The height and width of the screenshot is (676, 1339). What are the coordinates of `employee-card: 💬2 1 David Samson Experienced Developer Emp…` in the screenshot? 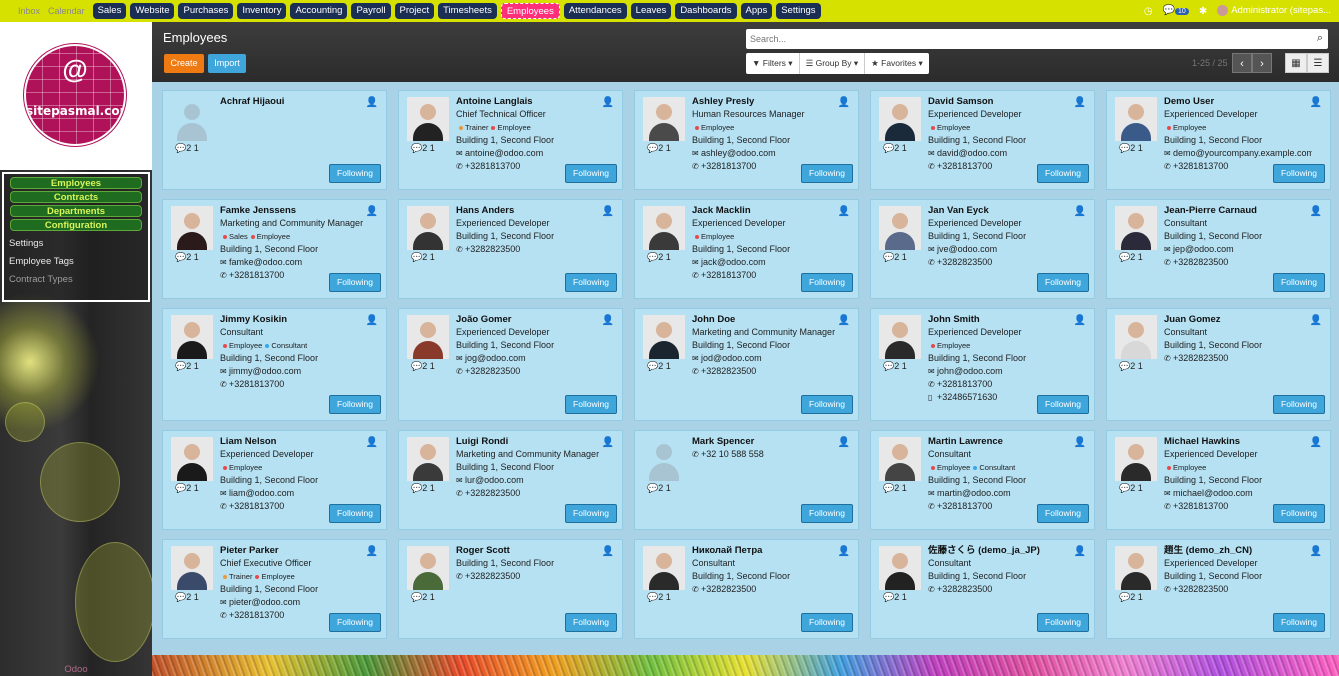 It's located at (982, 140).